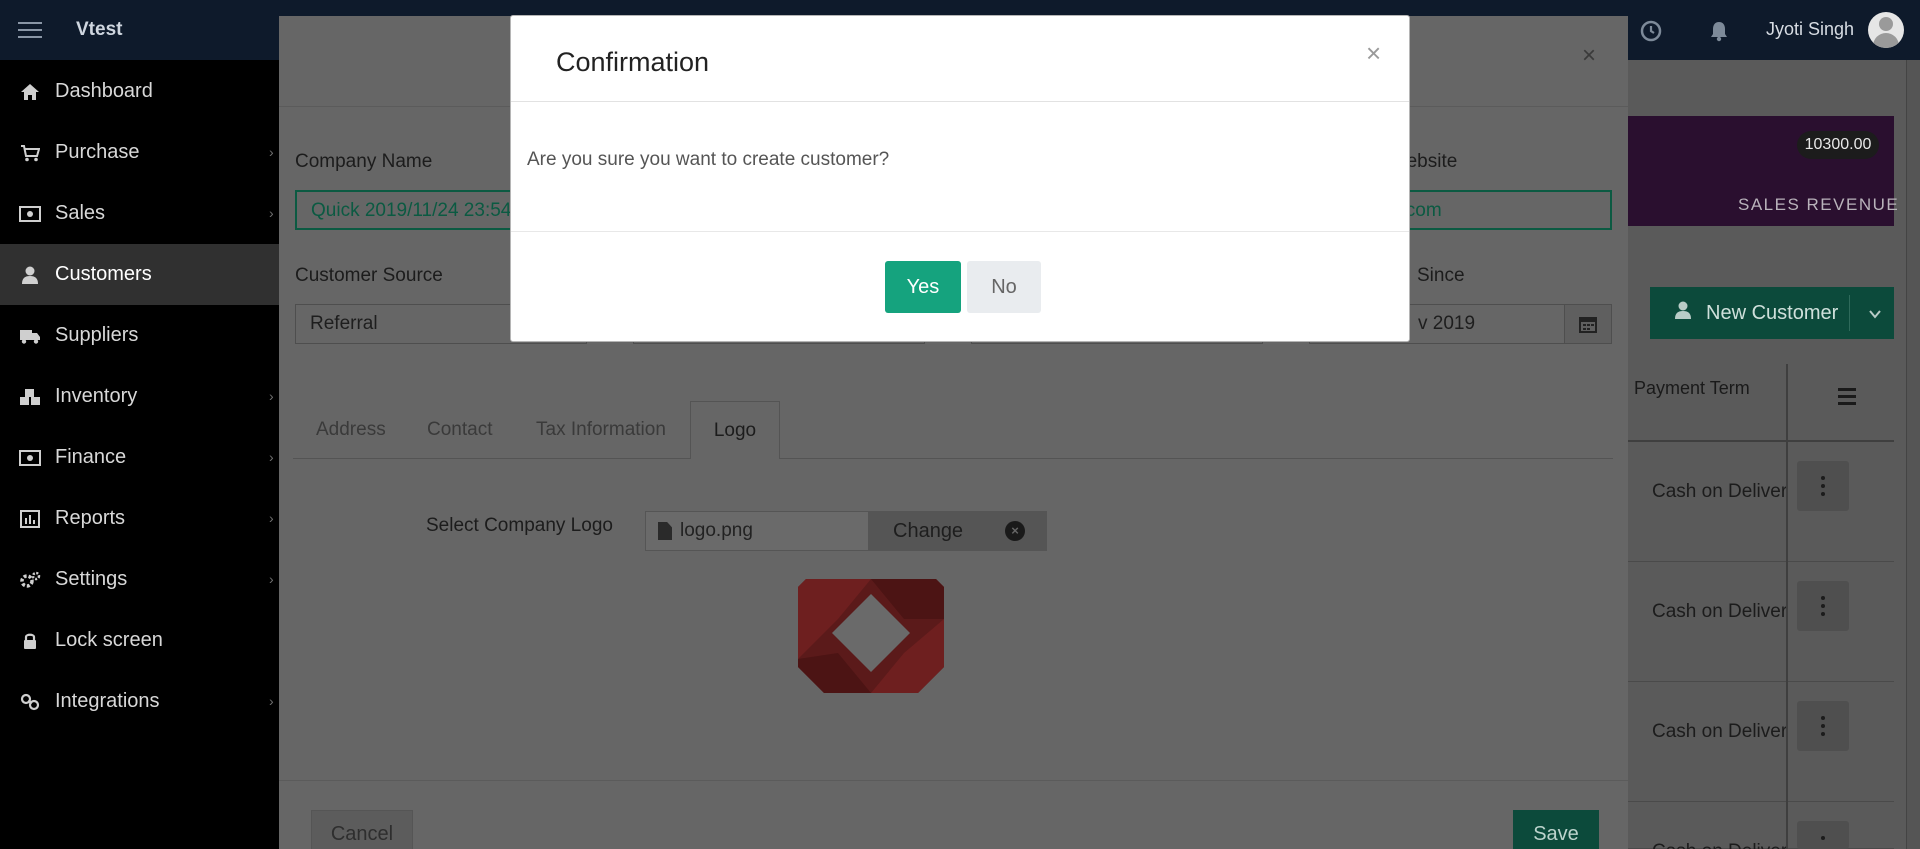 This screenshot has width=1920, height=849. I want to click on user-name: Jyoti Singh, so click(1810, 29).